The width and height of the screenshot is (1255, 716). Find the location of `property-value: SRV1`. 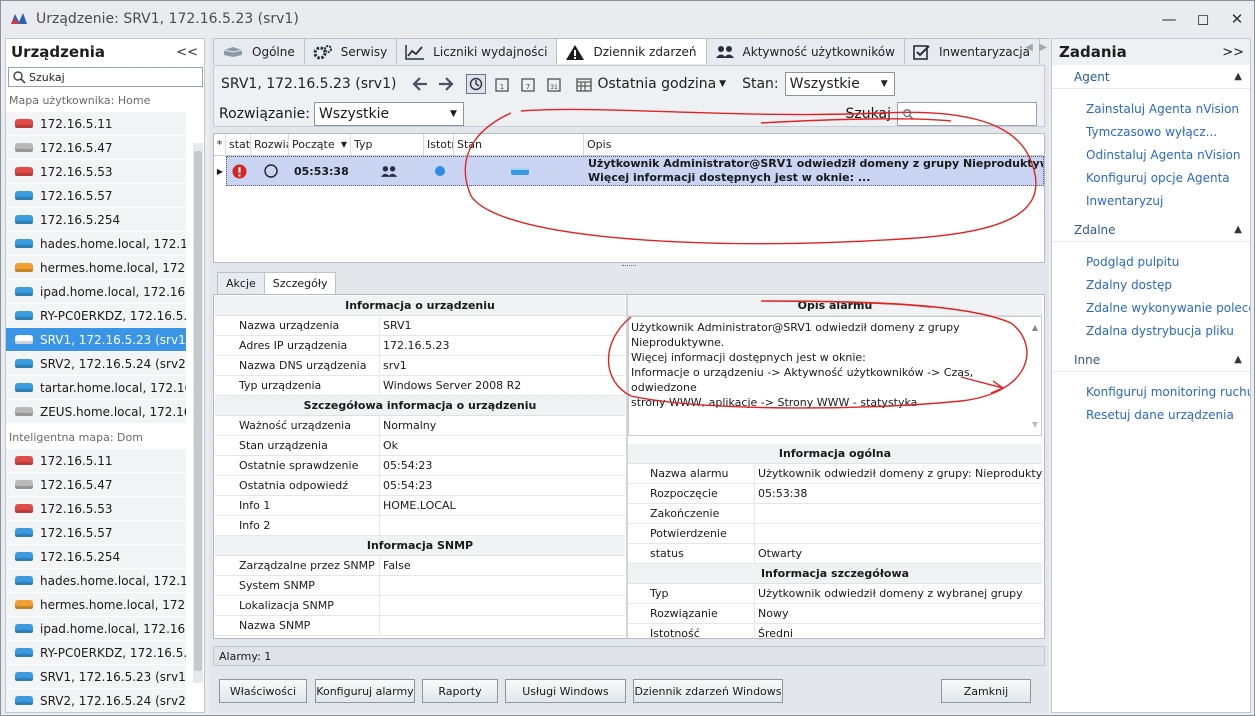

property-value: SRV1 is located at coordinates (397, 325).